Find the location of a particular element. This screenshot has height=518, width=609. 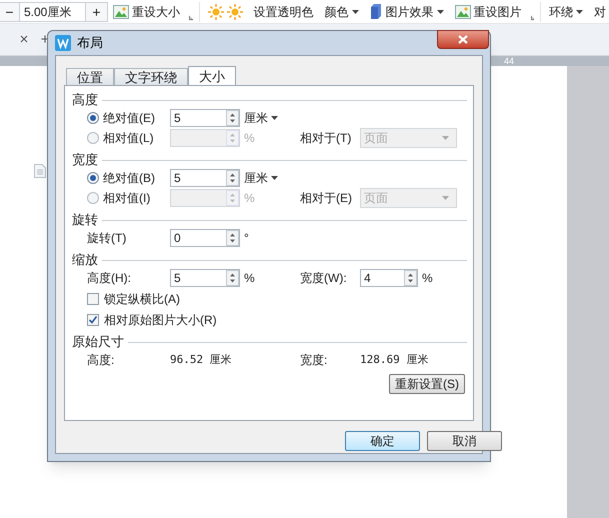

field-label: 宽度: is located at coordinates (314, 360).